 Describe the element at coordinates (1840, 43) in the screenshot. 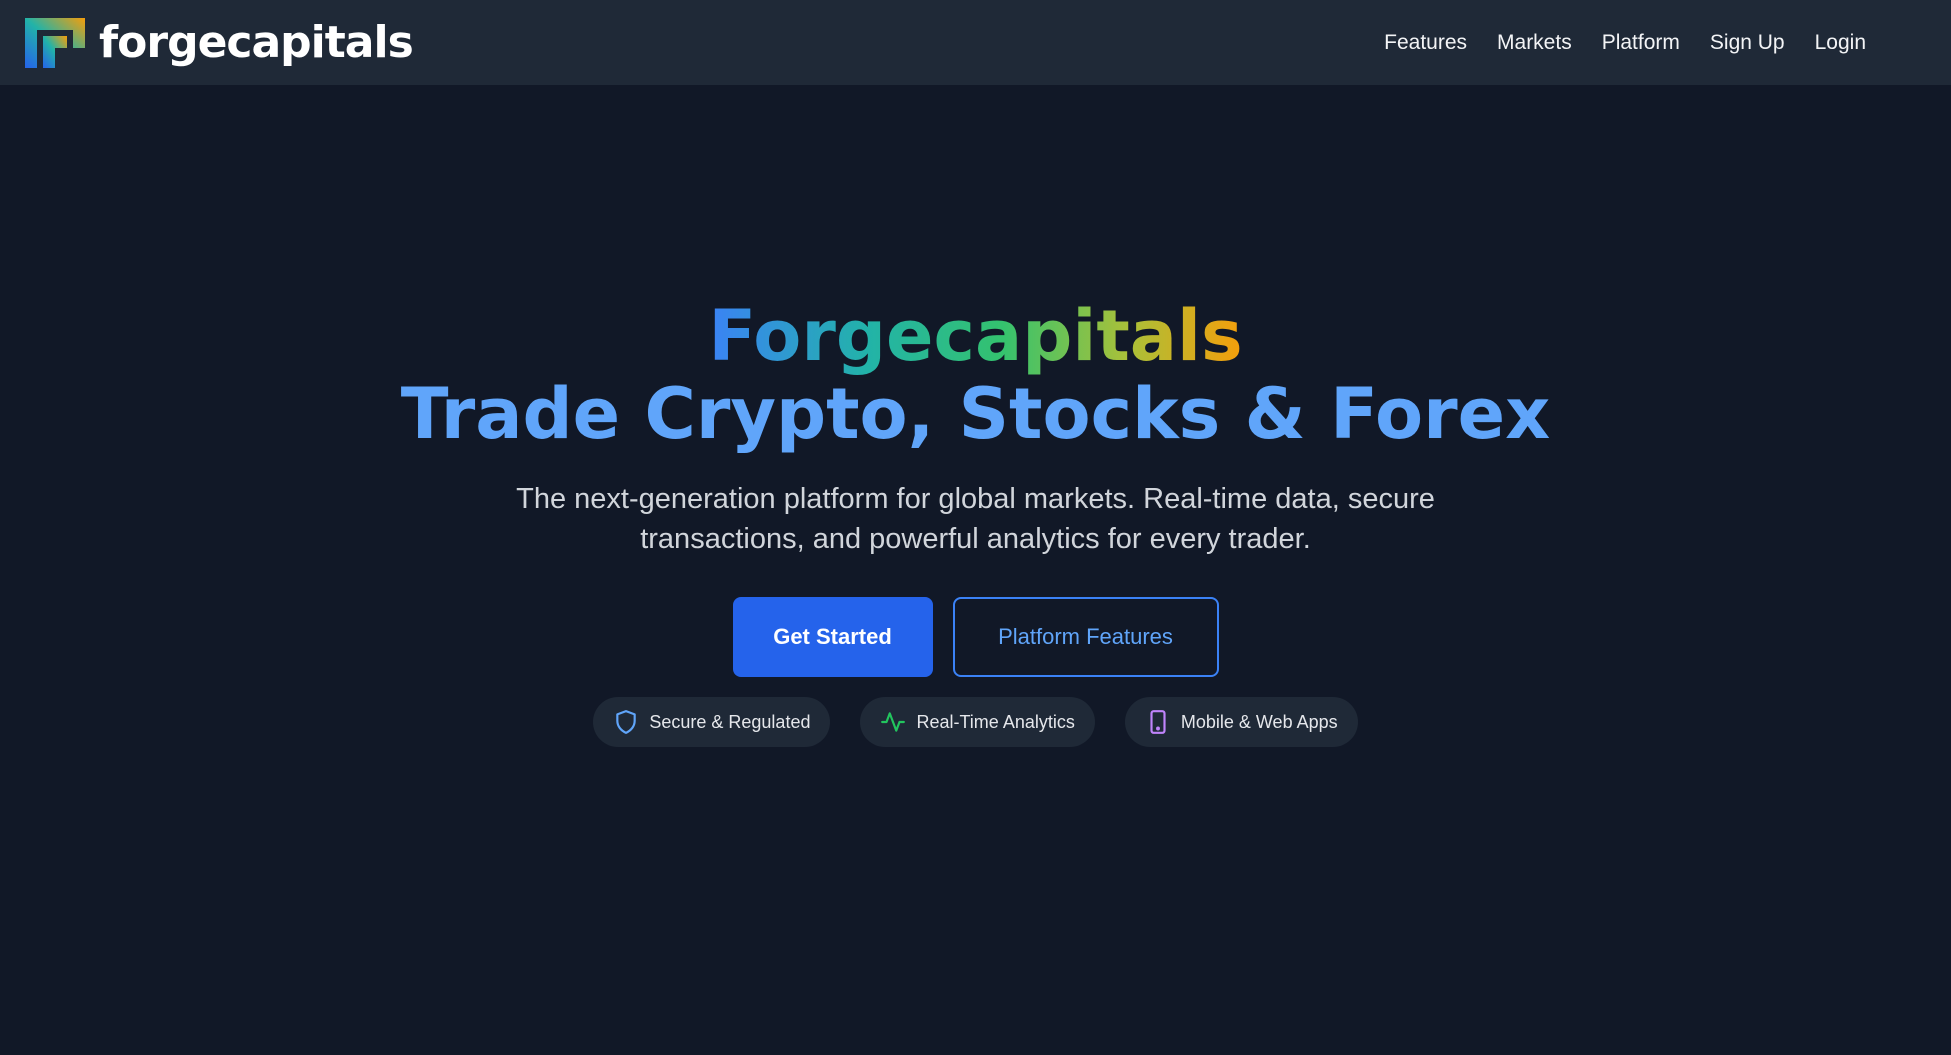

I see `nav-link-login: Login` at that location.